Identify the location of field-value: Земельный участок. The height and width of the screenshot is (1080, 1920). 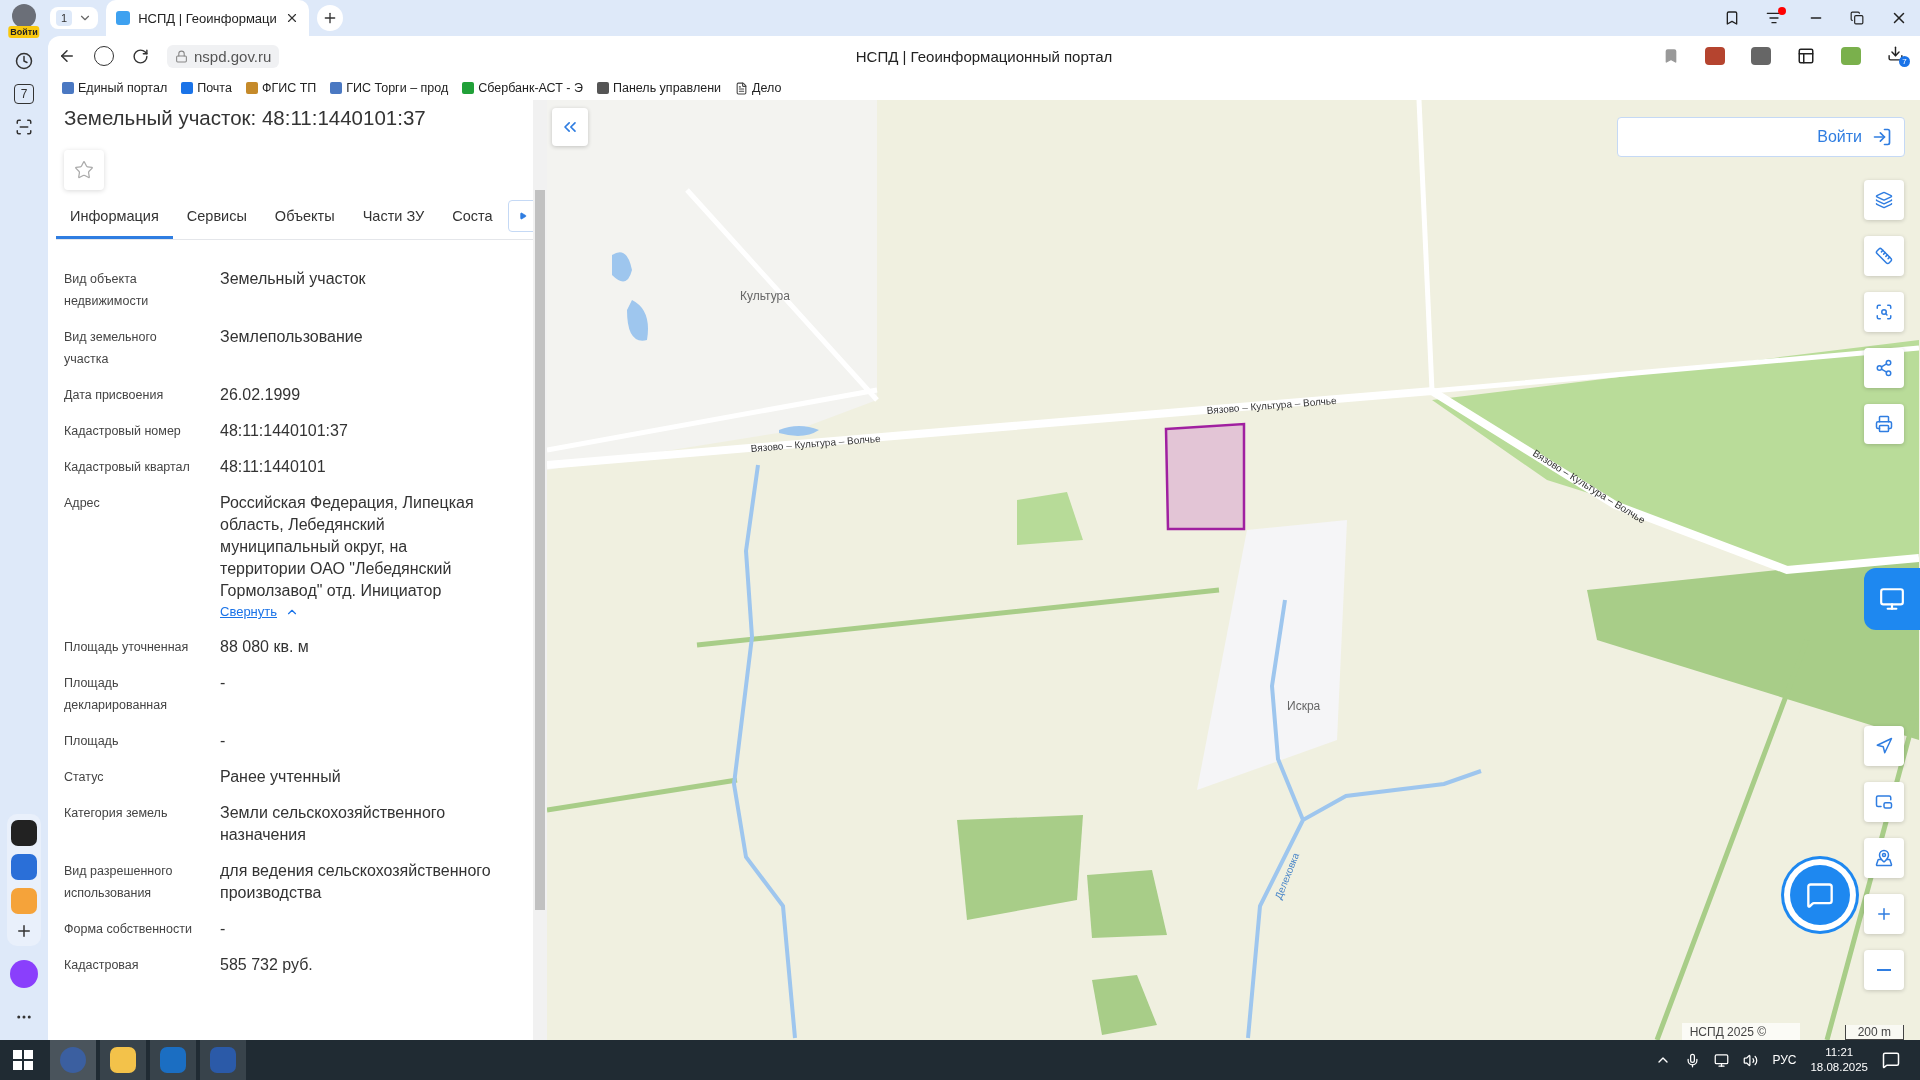
(293, 279).